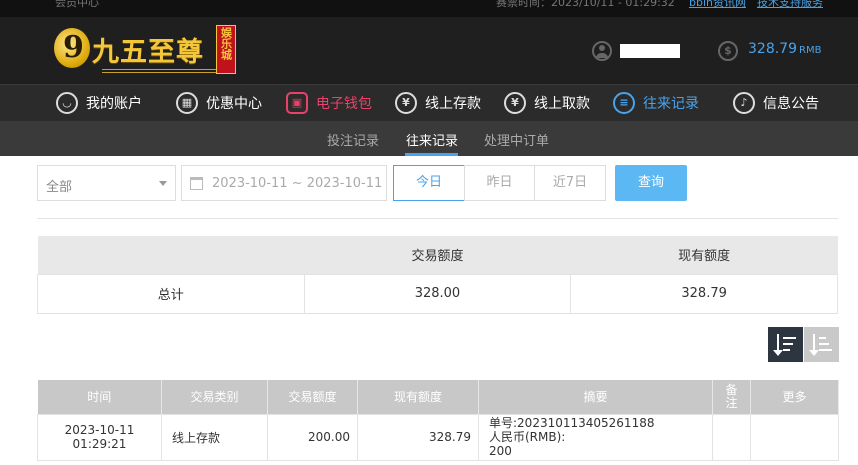  Describe the element at coordinates (312, 397) in the screenshot. I see `col-header-amount: 交易额度` at that location.